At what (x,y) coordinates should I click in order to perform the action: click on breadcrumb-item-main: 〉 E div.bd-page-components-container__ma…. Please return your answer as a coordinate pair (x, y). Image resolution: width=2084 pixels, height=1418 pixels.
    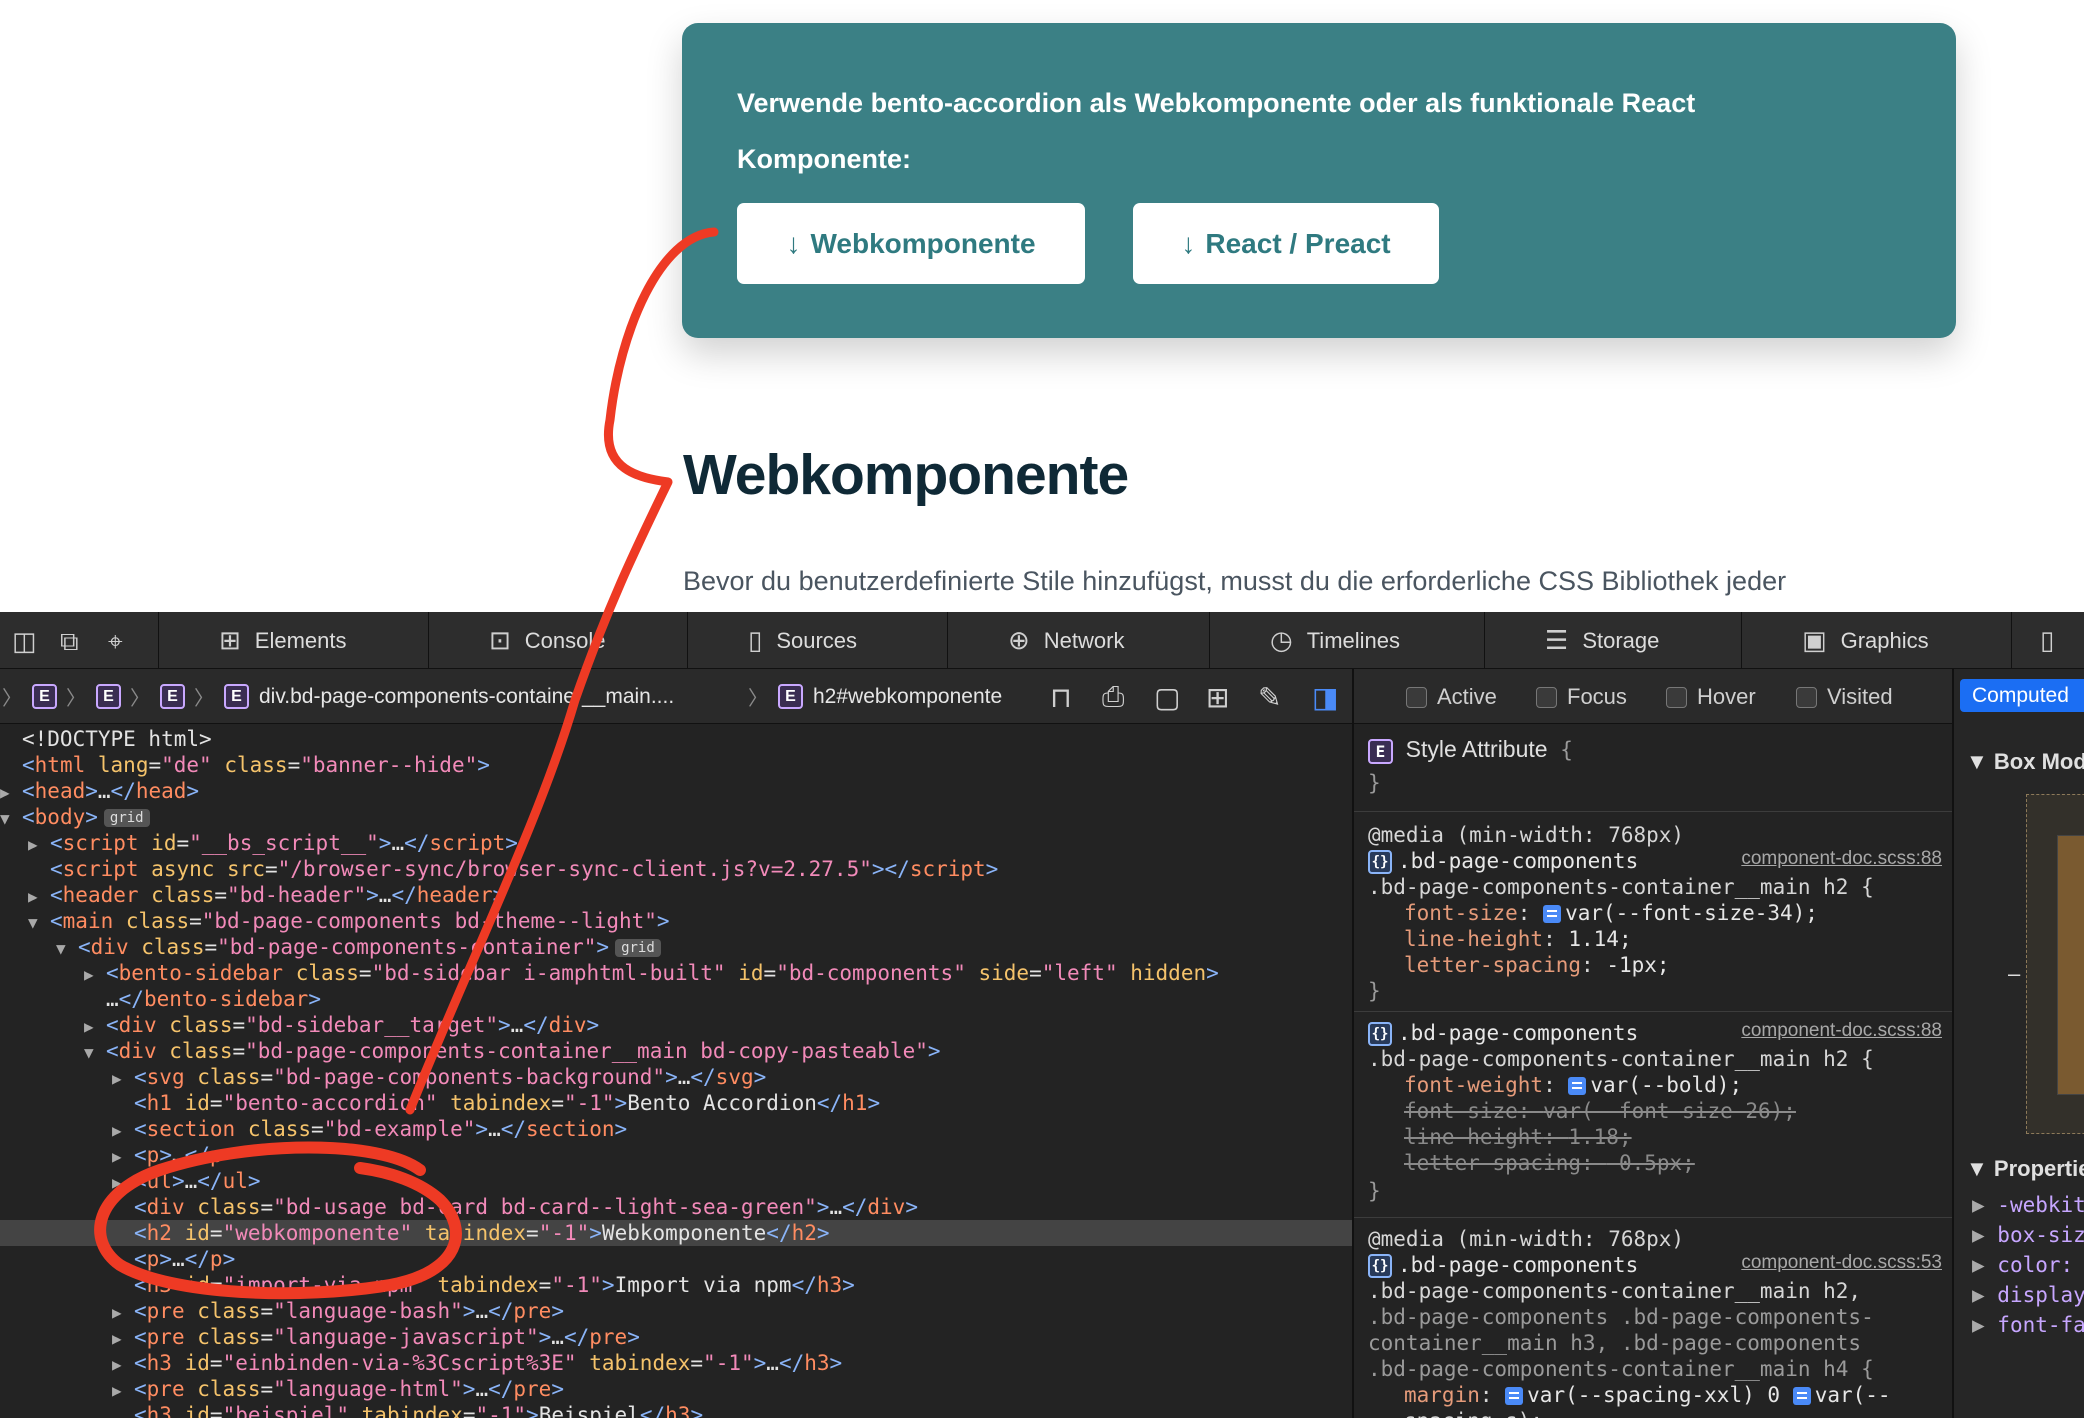
    Looking at the image, I should click on (434, 696).